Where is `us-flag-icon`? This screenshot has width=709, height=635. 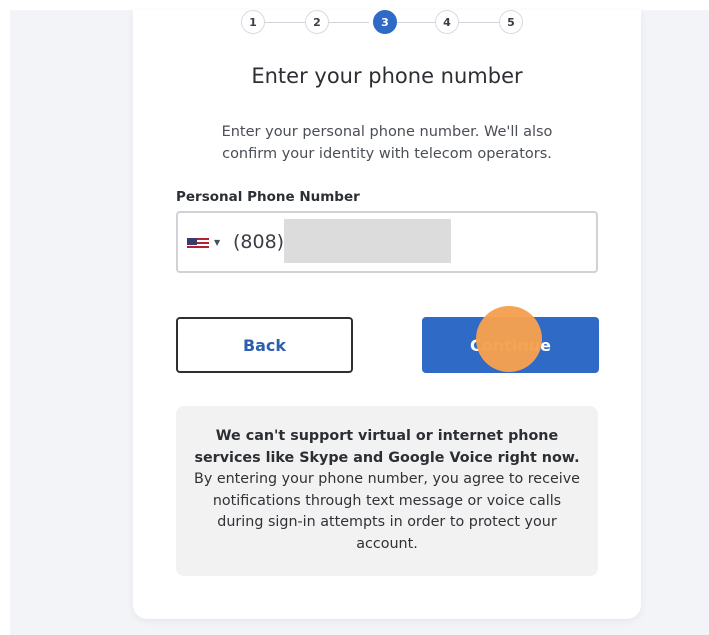 us-flag-icon is located at coordinates (198, 244).